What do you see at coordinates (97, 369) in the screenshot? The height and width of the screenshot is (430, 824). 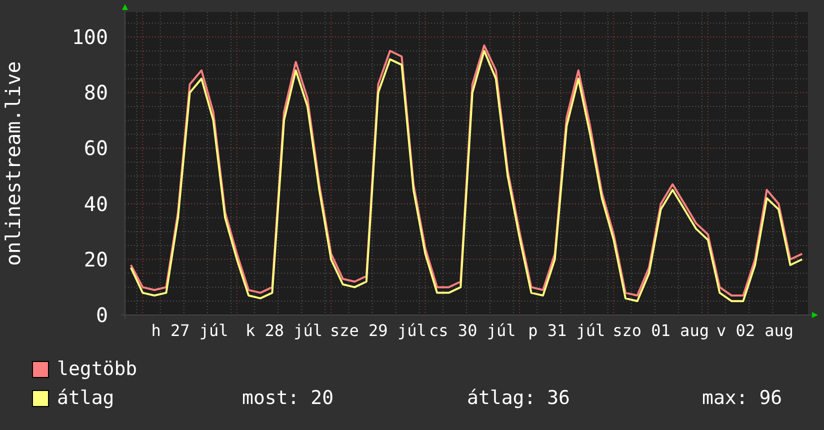 I see `legend-label: legtöbb` at bounding box center [97, 369].